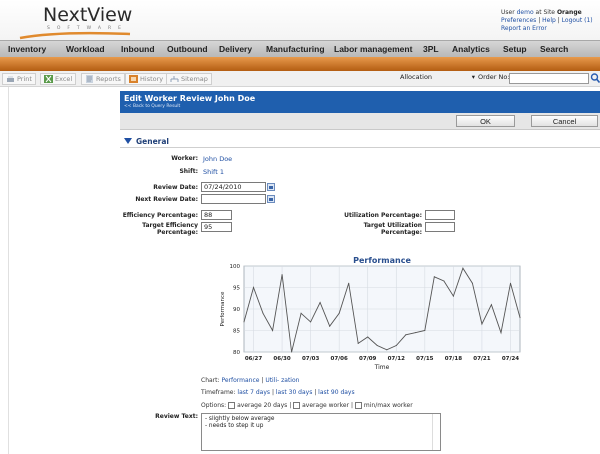  I want to click on chart-title: Performance, so click(382, 260).